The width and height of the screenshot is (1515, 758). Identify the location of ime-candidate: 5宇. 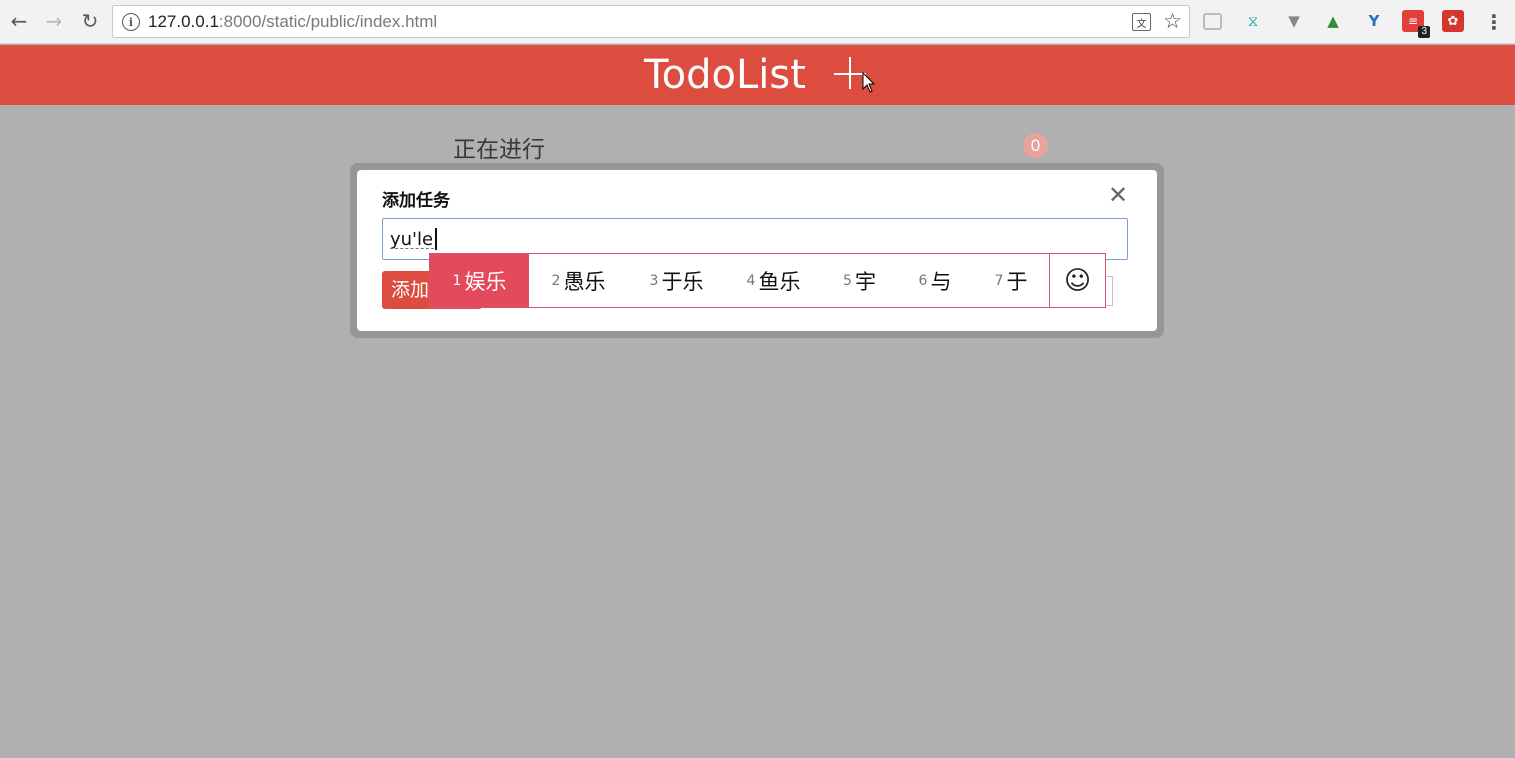
(859, 280).